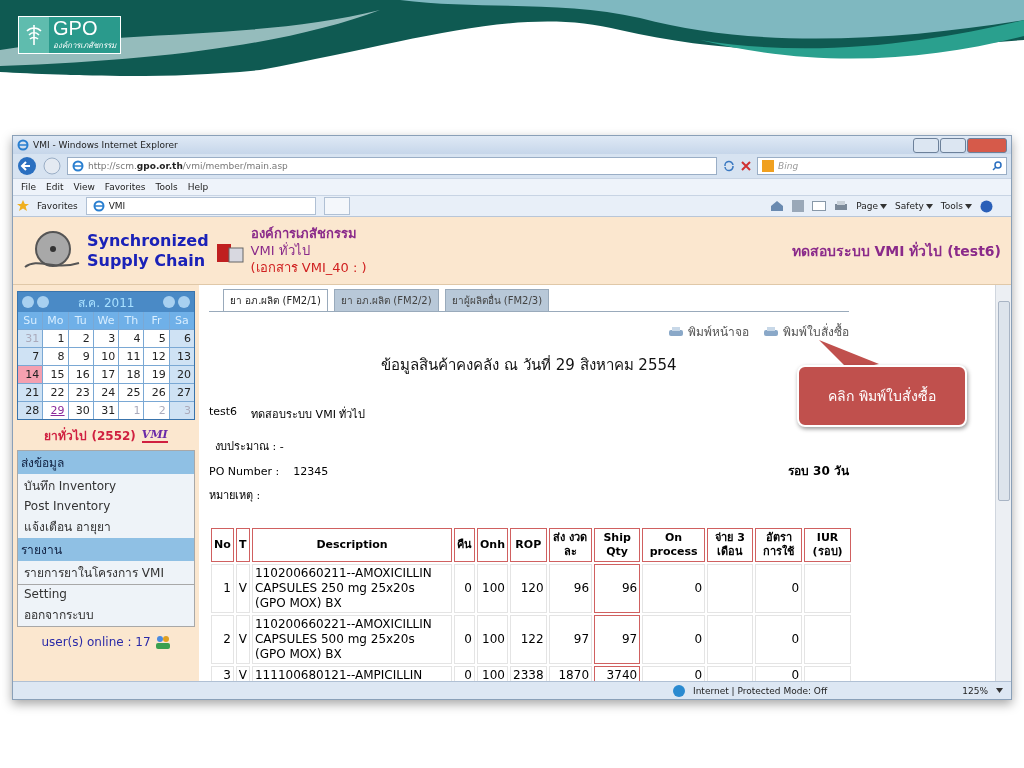  Describe the element at coordinates (529, 365) in the screenshot. I see `page-heading: ข้อมูลสินค้าคงคลัง ณ วันที่ 29 สิงหาคม 2554` at that location.